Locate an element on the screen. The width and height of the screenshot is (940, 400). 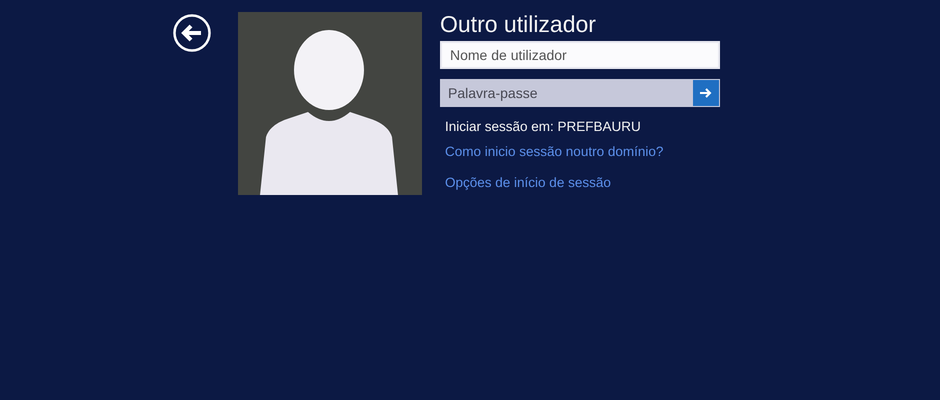
help-link: Como inicio sessão noutro domínio? is located at coordinates (554, 151).